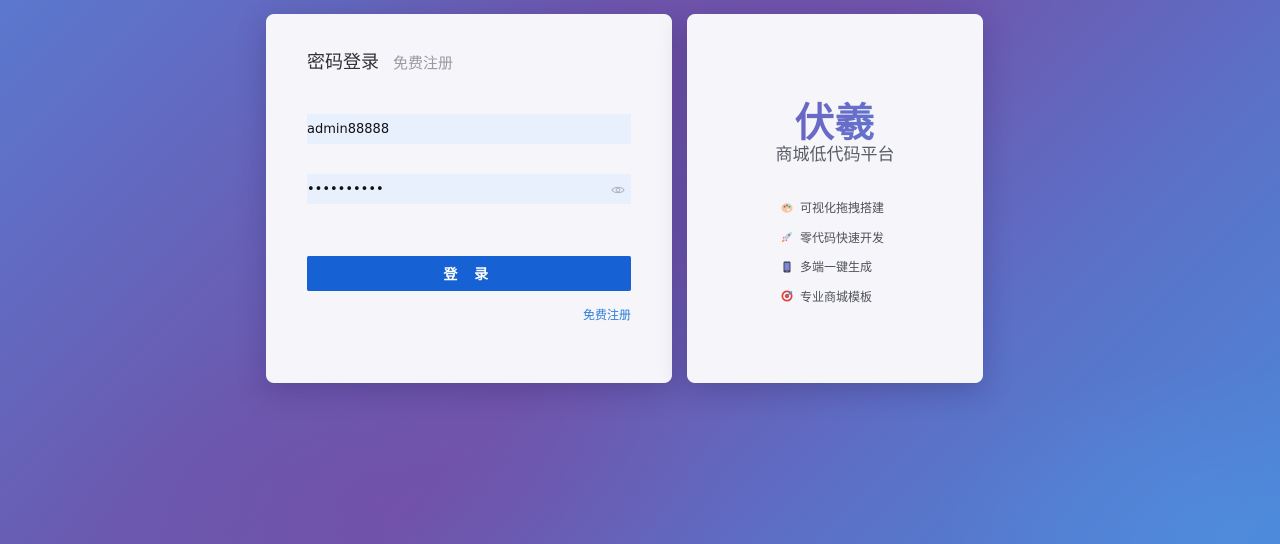 This screenshot has width=1280, height=544. I want to click on feature-item: 可视化拖拽搭建, so click(832, 208).